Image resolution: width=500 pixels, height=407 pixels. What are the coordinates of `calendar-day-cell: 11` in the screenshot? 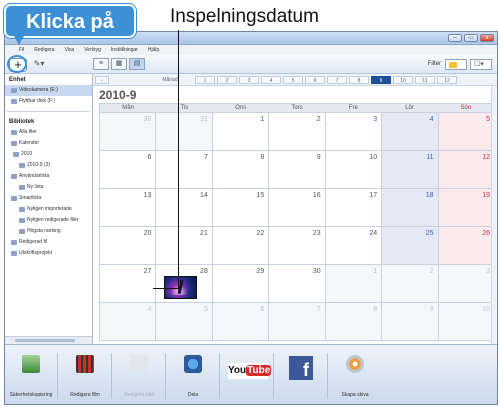 It's located at (410, 170).